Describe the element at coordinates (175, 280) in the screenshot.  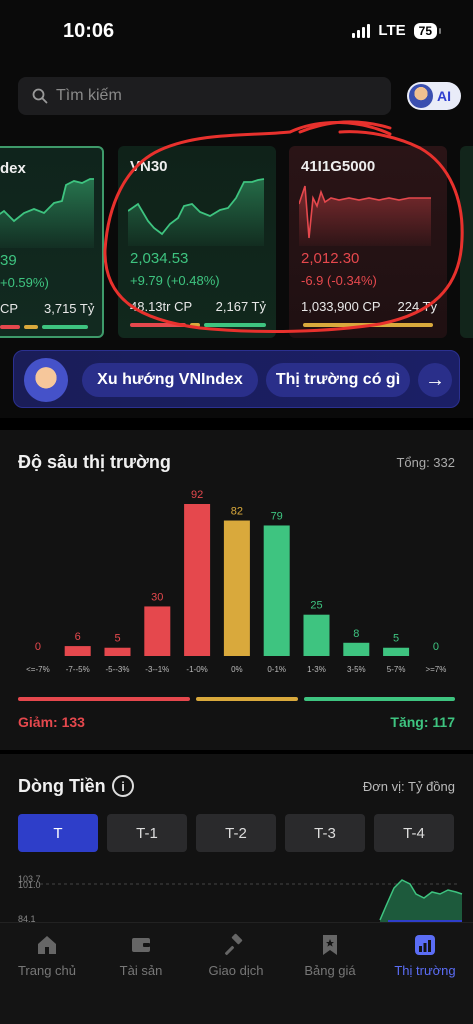
I see `index-change: +9.79 (+0.48%)` at that location.